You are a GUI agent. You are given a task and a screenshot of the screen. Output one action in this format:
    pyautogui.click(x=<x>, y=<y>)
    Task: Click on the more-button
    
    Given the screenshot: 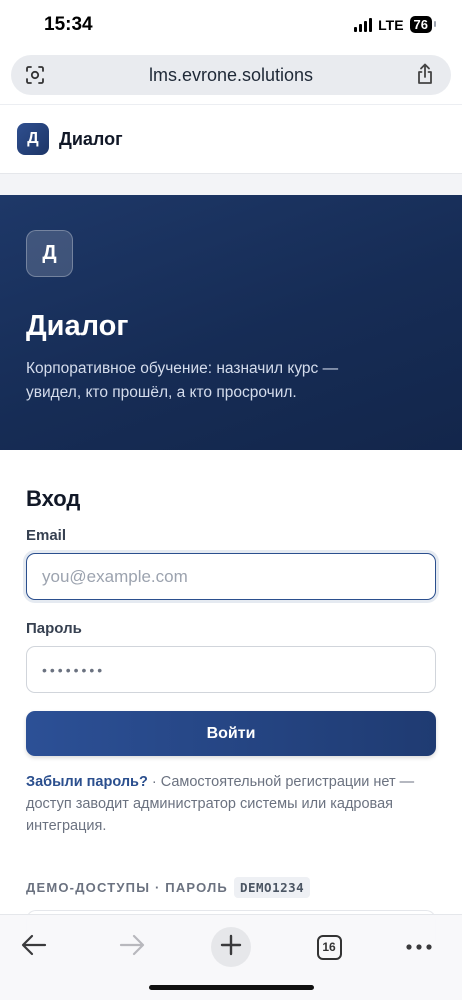 What is the action you would take?
    pyautogui.click(x=419, y=947)
    